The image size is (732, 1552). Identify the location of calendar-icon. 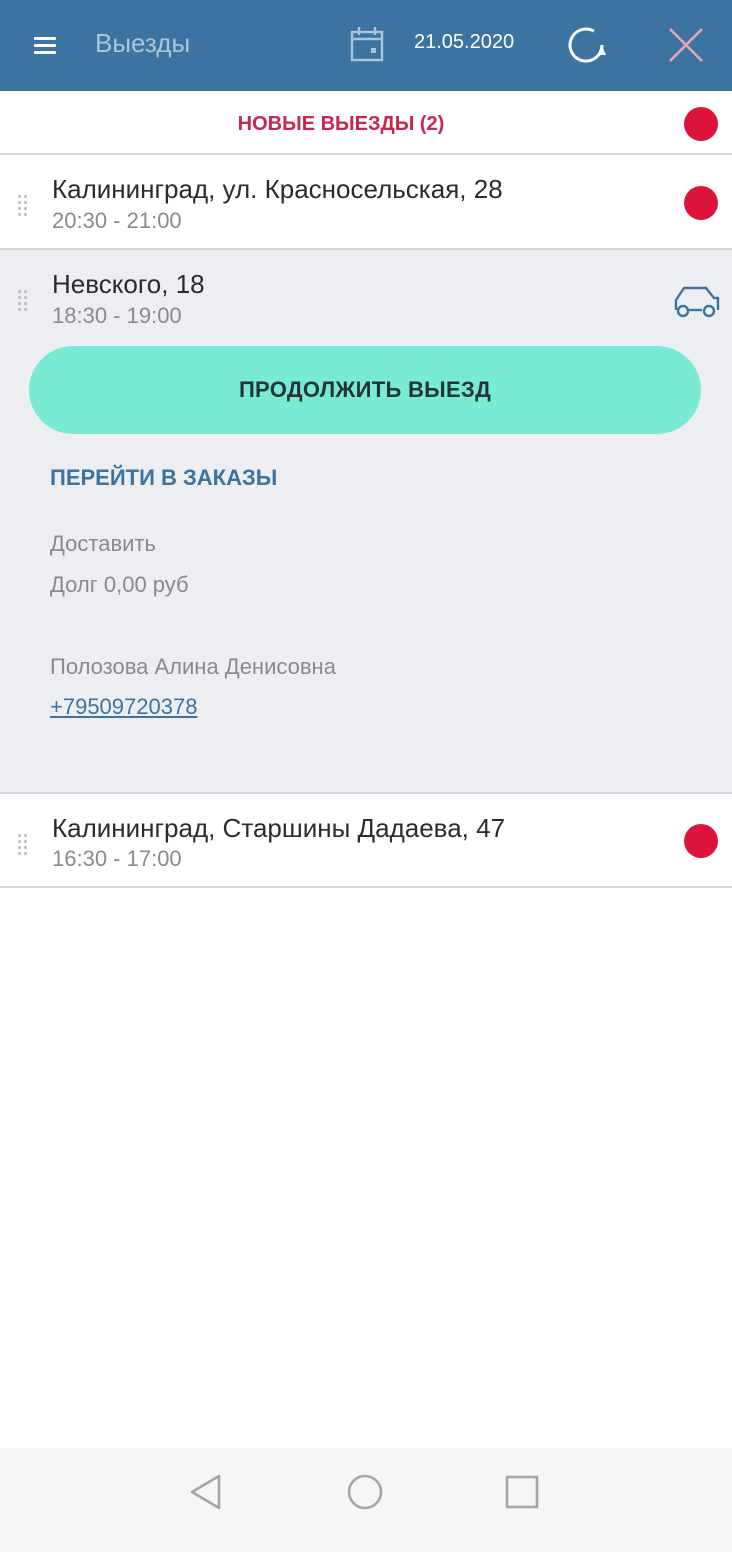
(367, 44).